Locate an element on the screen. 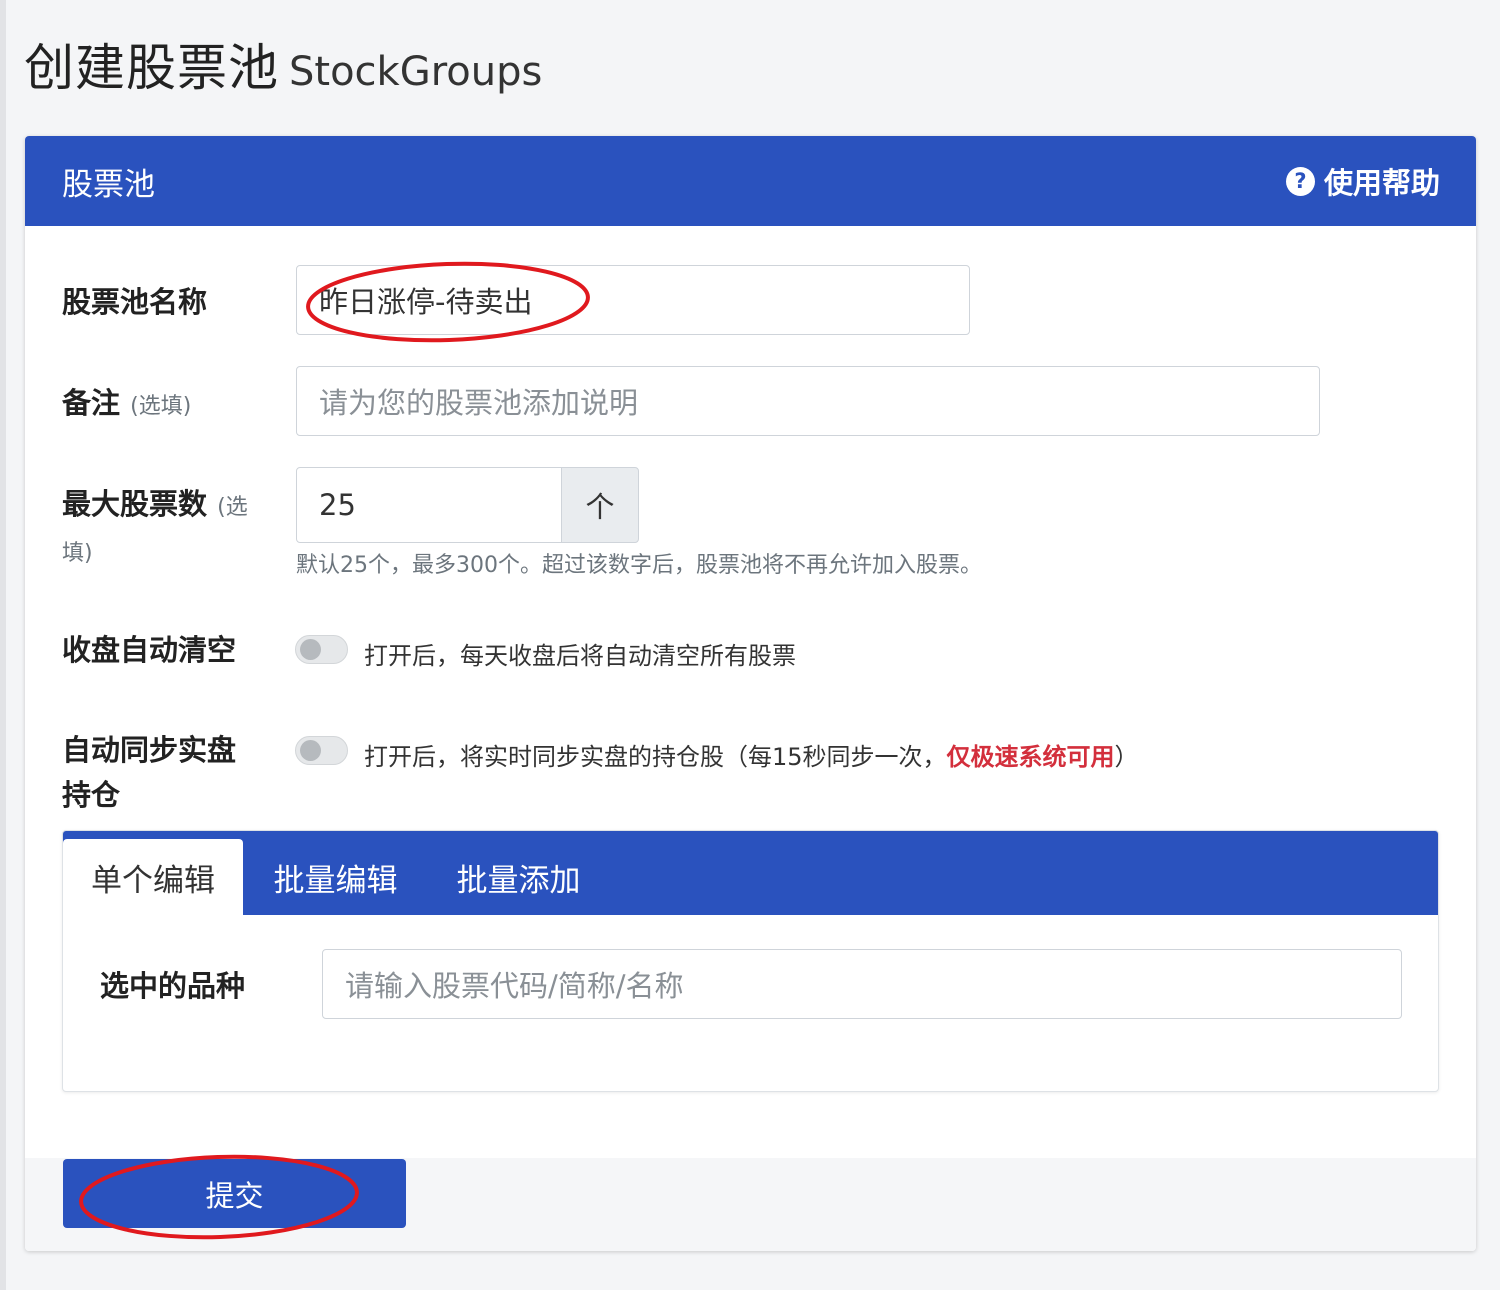 The width and height of the screenshot is (1500, 1290). max-stocks-optional-hint-2: 填) is located at coordinates (77, 553).